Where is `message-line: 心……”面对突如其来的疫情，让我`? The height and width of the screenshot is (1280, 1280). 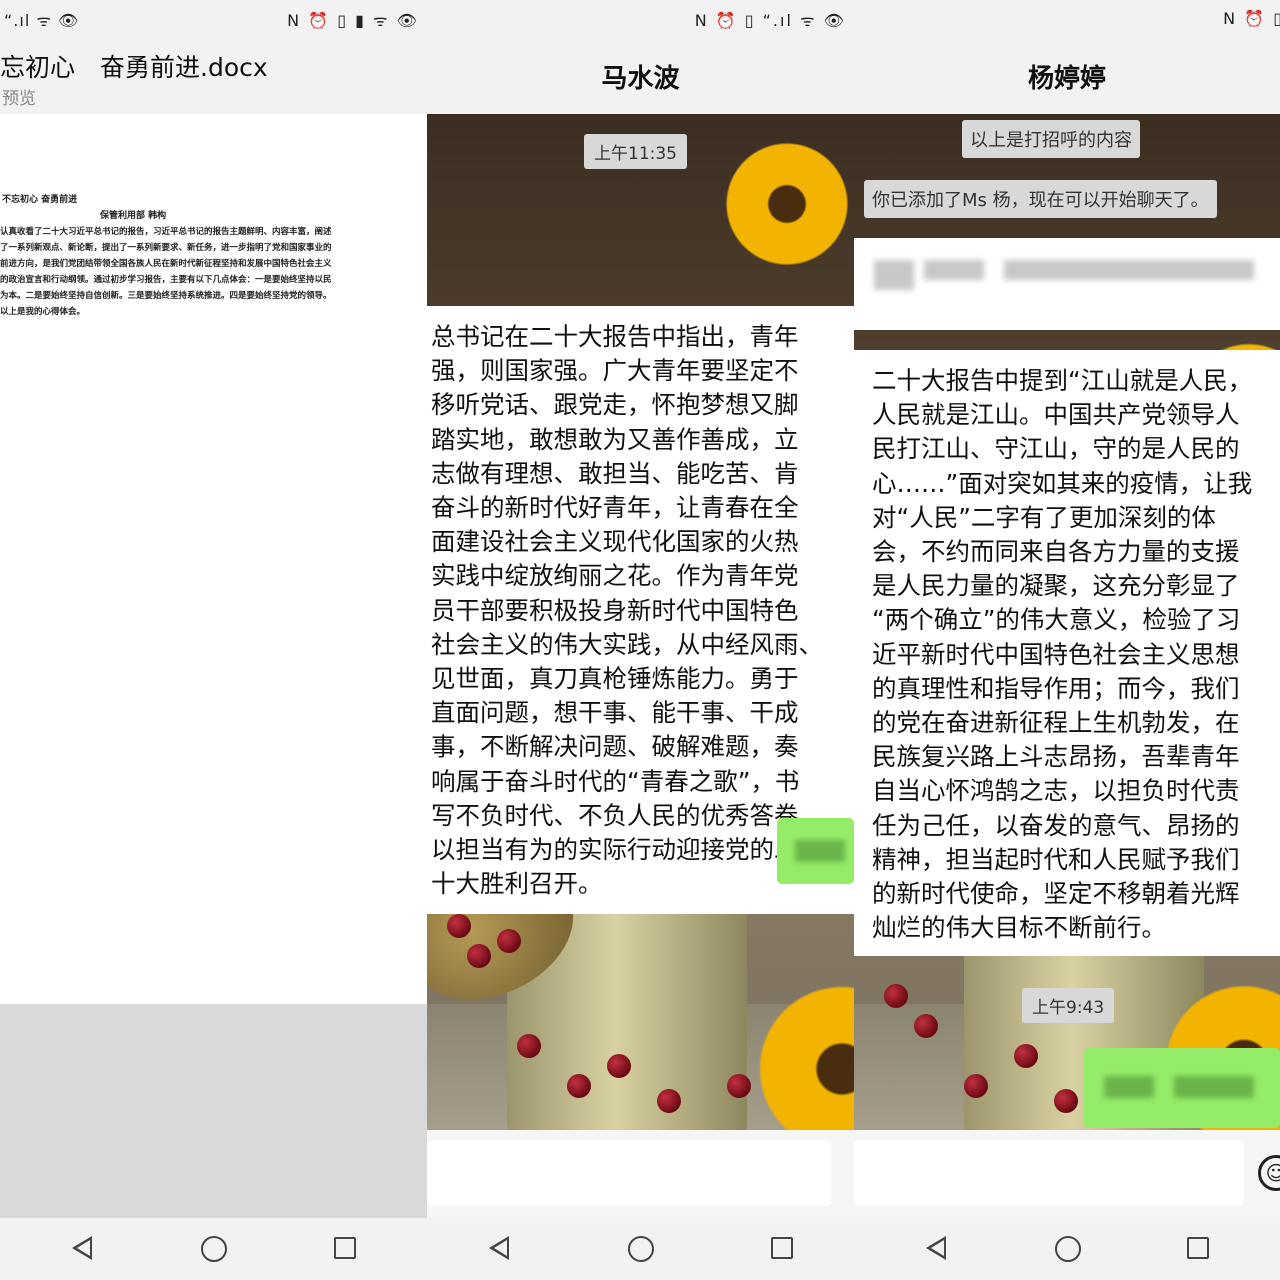 message-line: 心……”面对突如其来的疫情，让我 is located at coordinates (1062, 483).